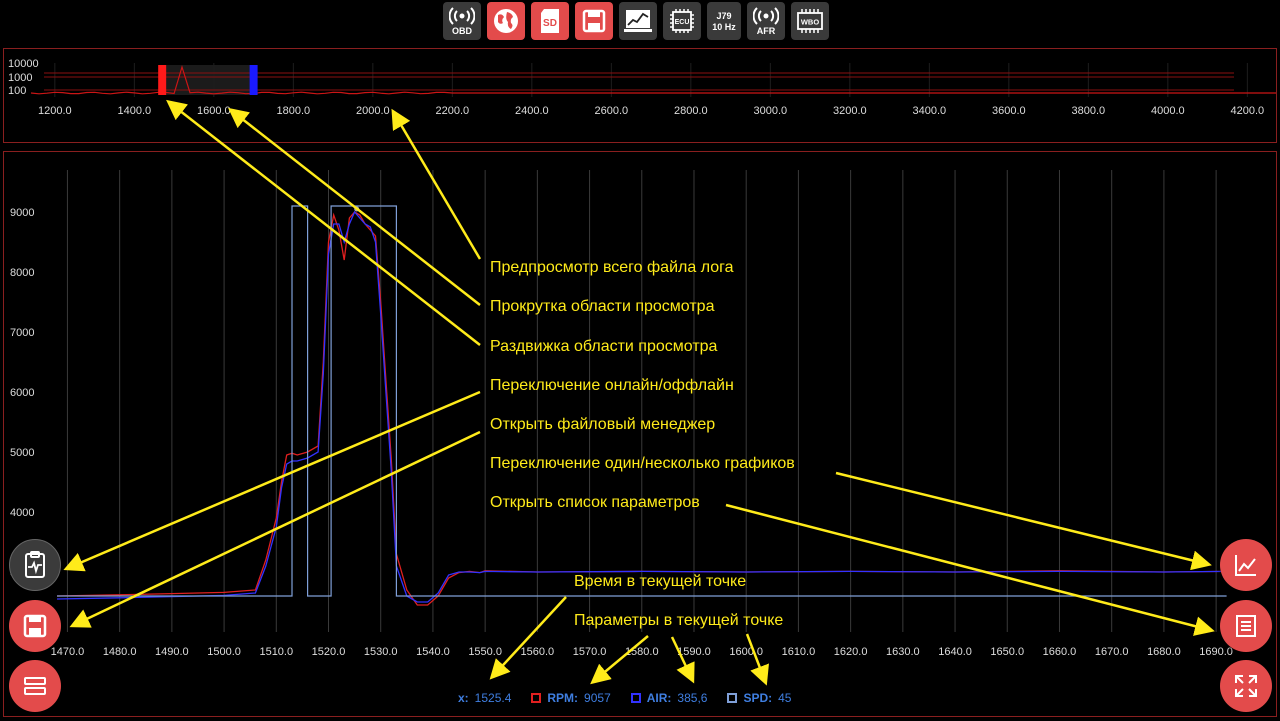  I want to click on preview-x-tick-label: 2000.0, so click(373, 111).